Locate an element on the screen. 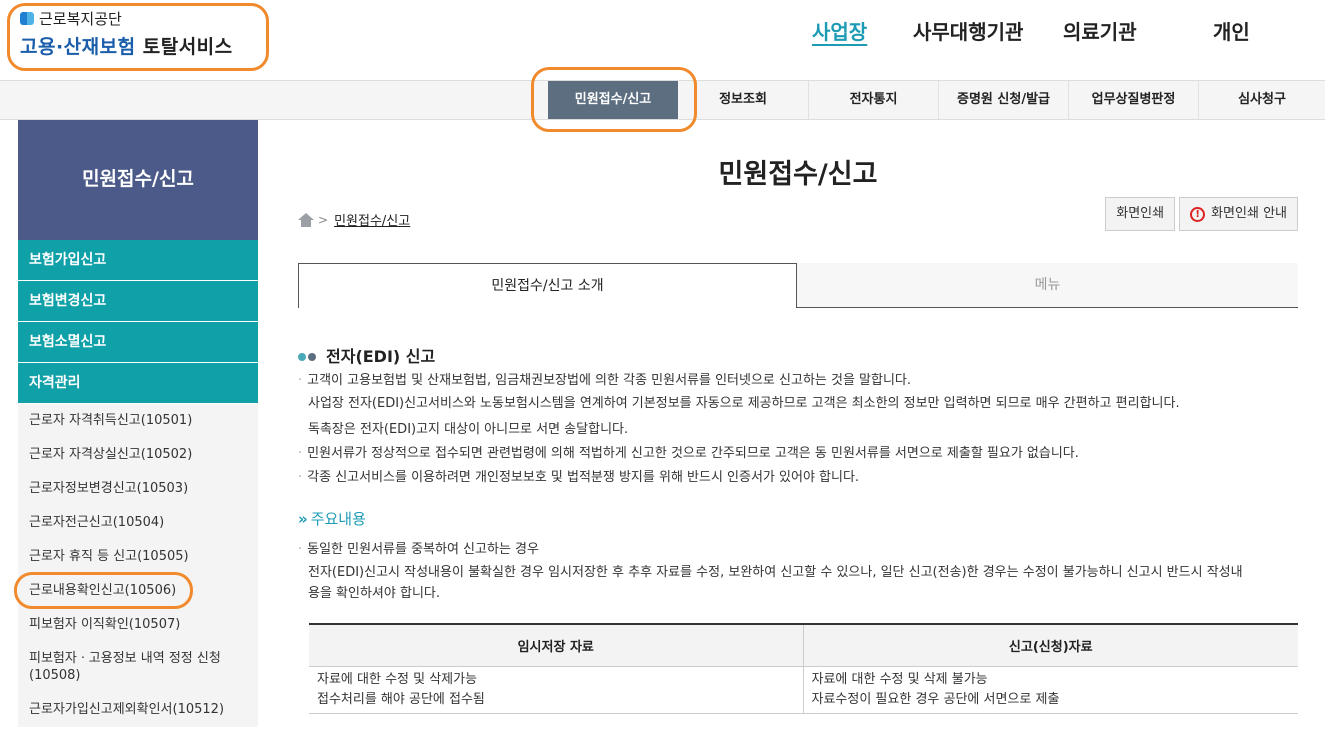 The width and height of the screenshot is (1325, 739). subnav-occupational-disease: 업무상질병판정 is located at coordinates (1133, 100).